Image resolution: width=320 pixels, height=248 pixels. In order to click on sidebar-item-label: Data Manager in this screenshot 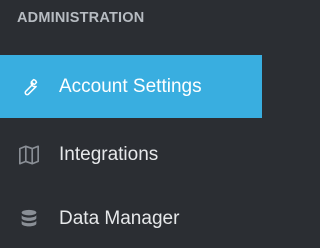, I will do `click(119, 218)`.